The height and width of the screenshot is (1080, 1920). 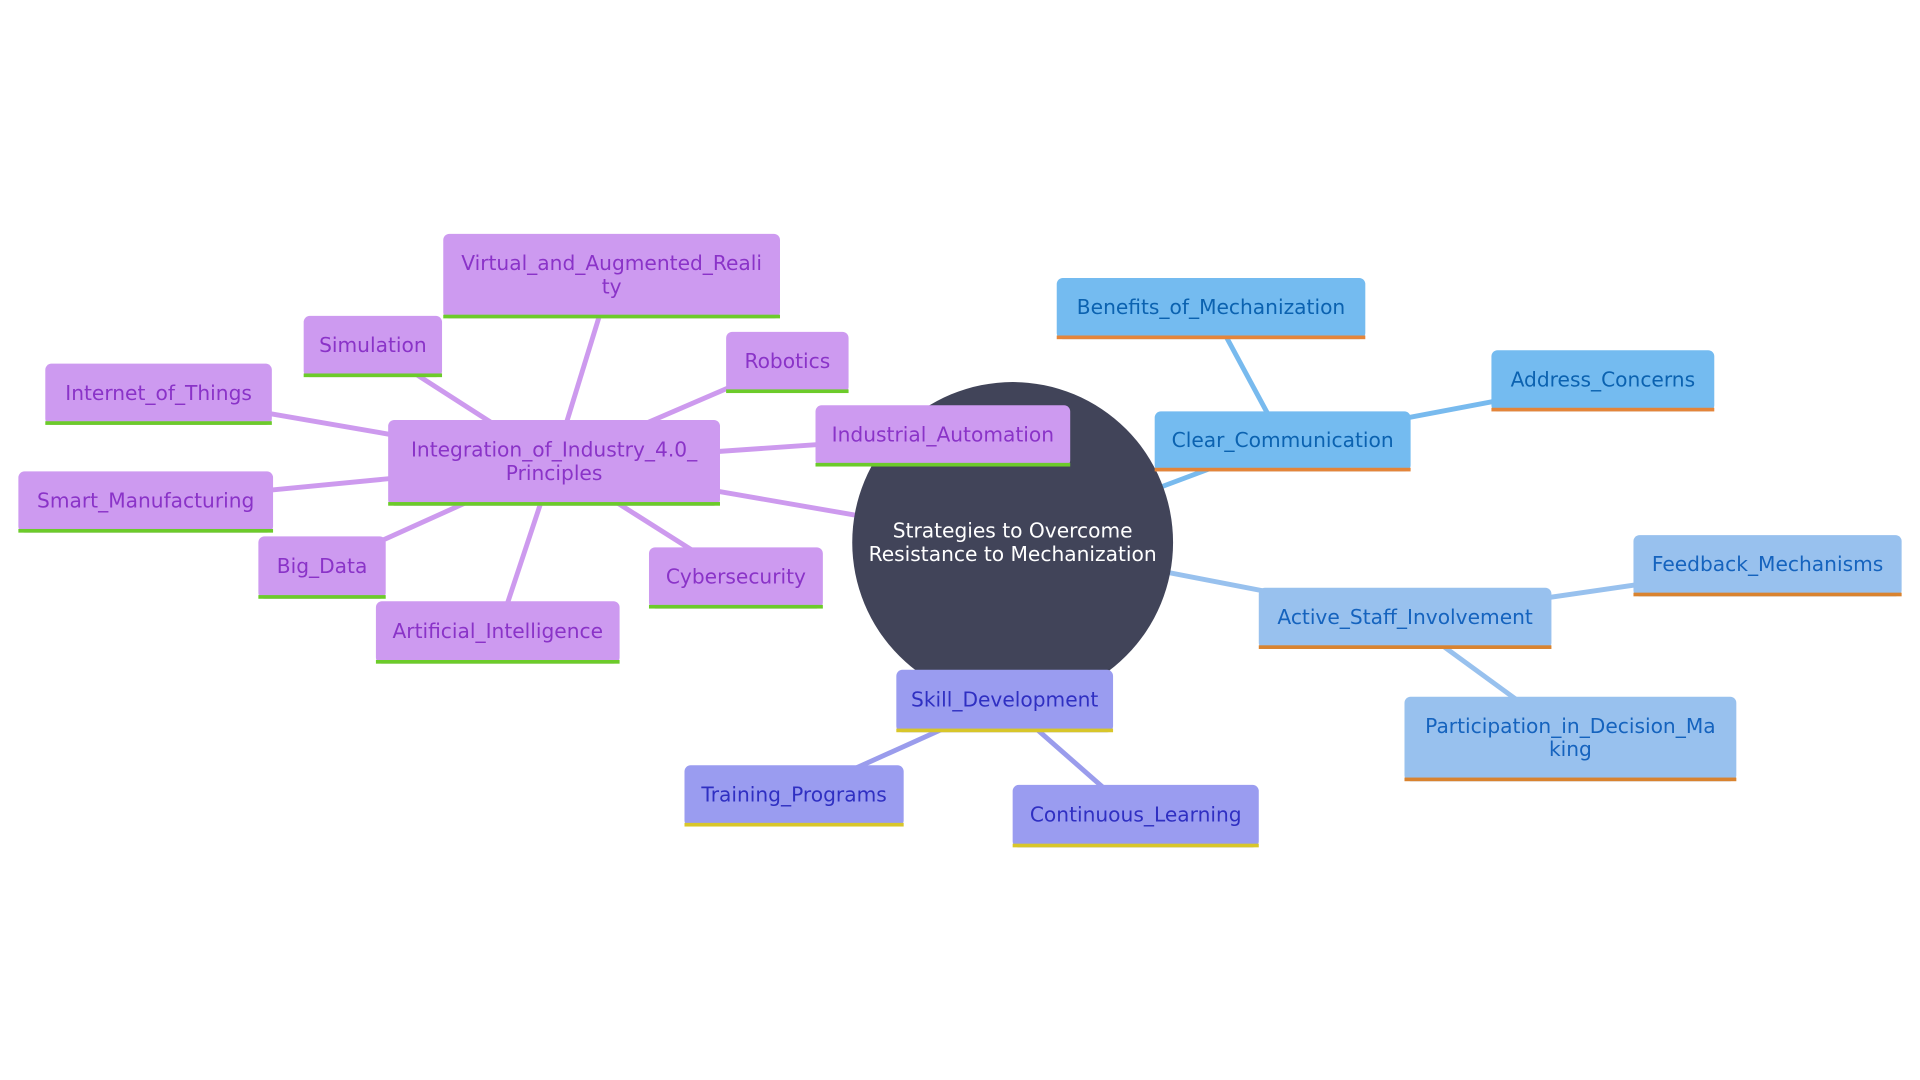 What do you see at coordinates (1570, 726) in the screenshot?
I see `node-label: Participation_in_Decision_Ma` at bounding box center [1570, 726].